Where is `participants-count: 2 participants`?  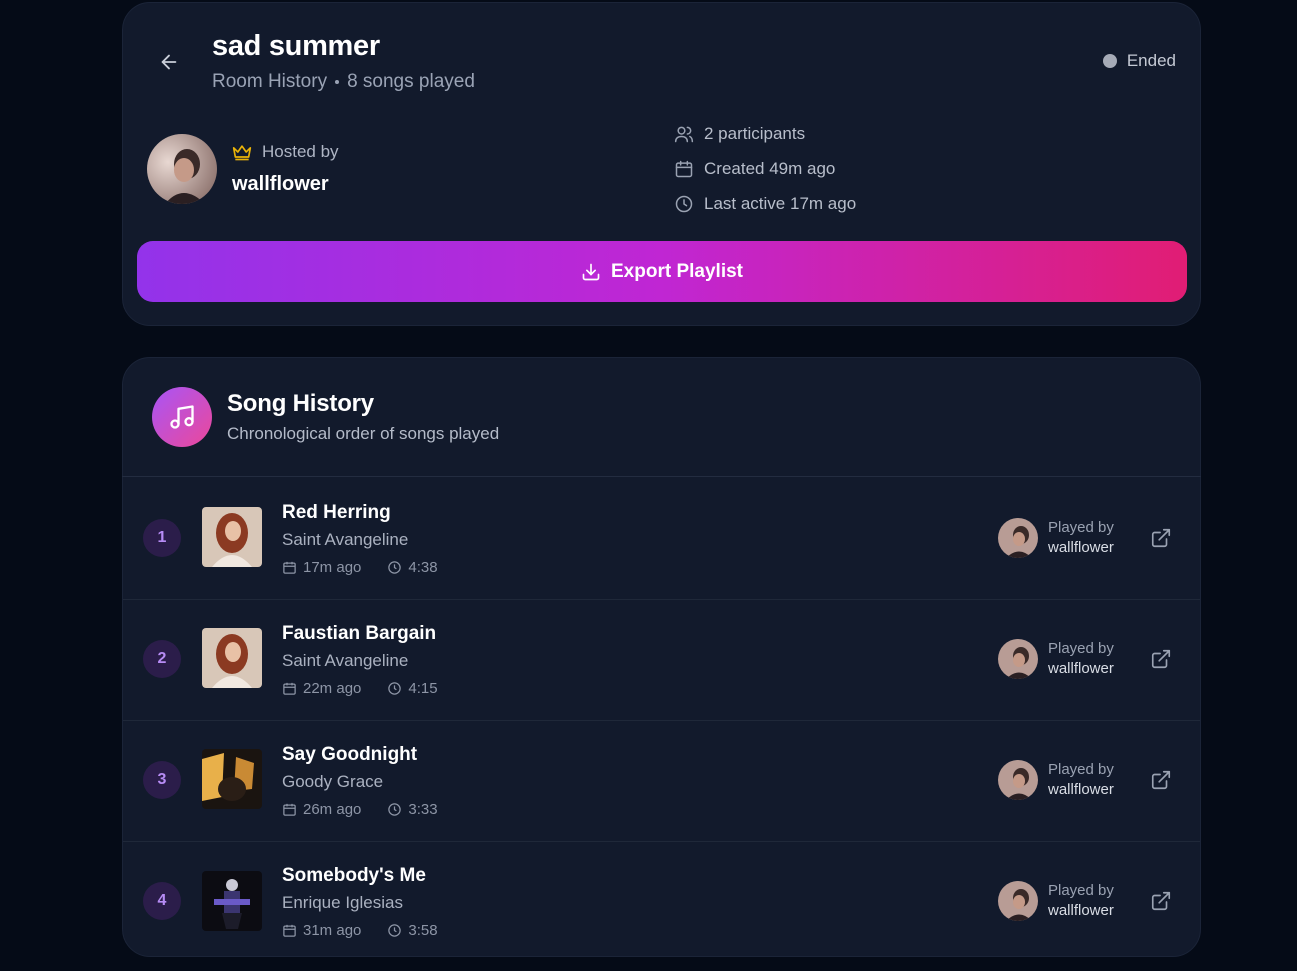 participants-count: 2 participants is located at coordinates (755, 133).